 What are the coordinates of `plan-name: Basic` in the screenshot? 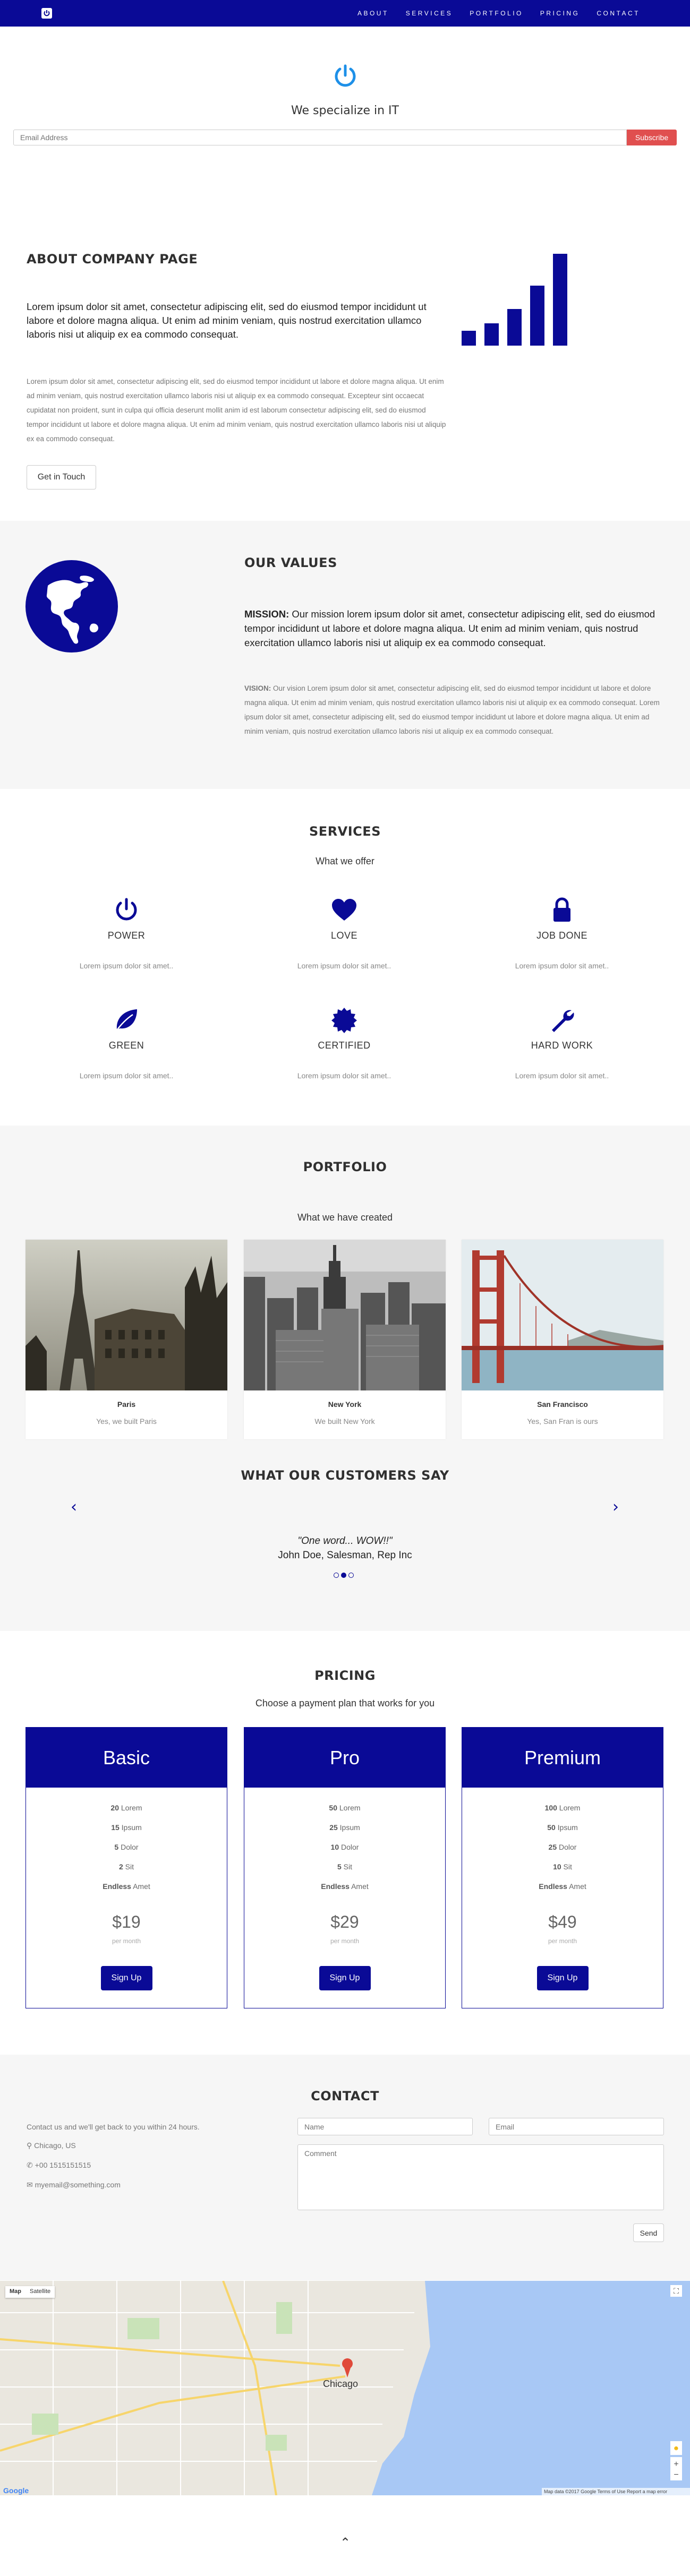 It's located at (126, 1758).